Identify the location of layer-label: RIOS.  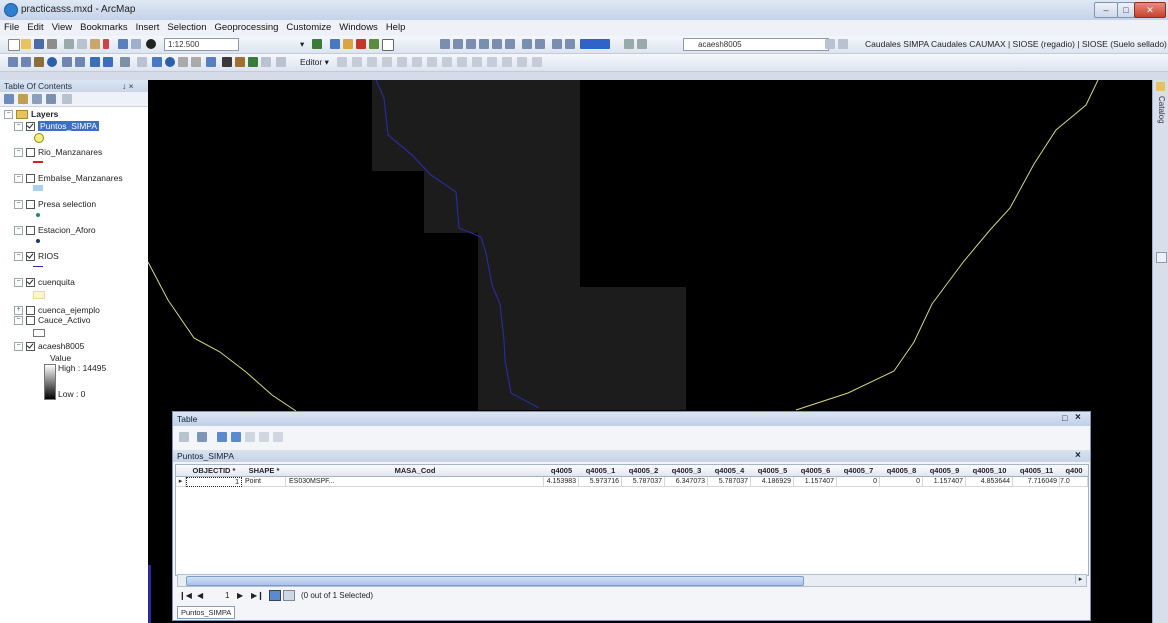
(48, 256).